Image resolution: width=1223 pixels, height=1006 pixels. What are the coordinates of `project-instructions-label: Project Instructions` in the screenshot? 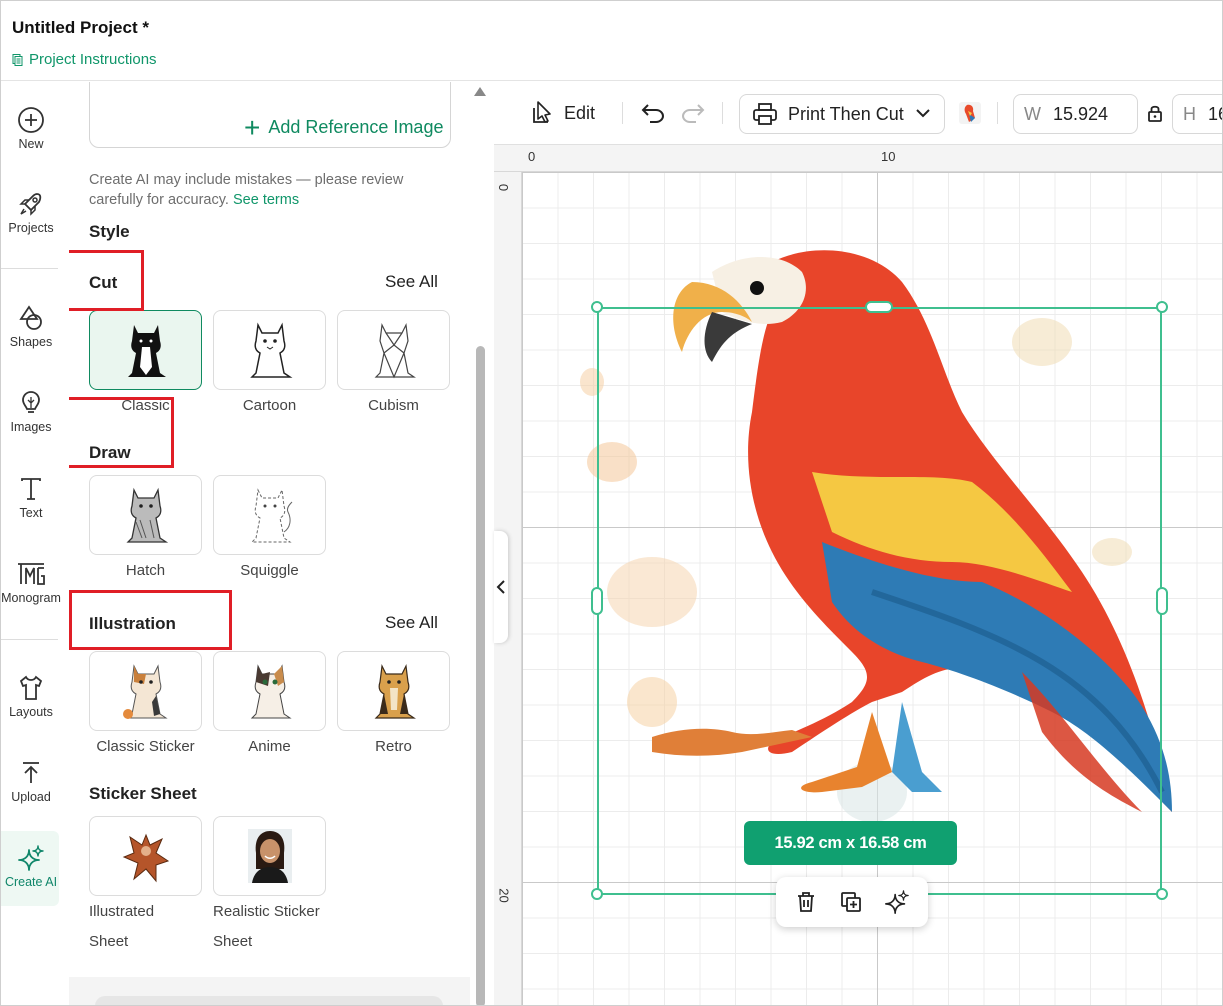 It's located at (93, 59).